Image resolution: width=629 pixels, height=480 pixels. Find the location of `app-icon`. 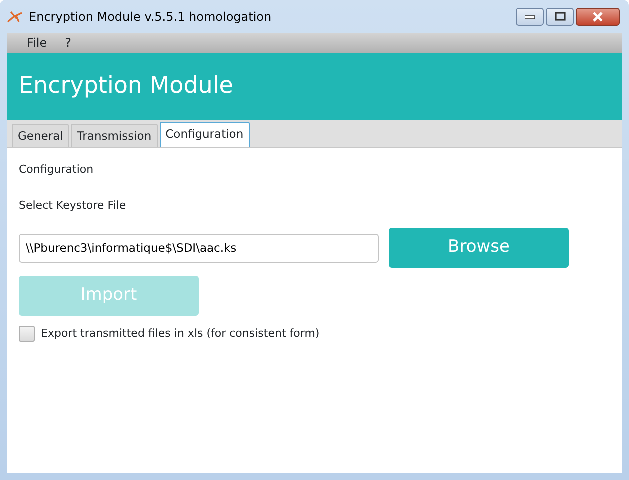

app-icon is located at coordinates (15, 17).